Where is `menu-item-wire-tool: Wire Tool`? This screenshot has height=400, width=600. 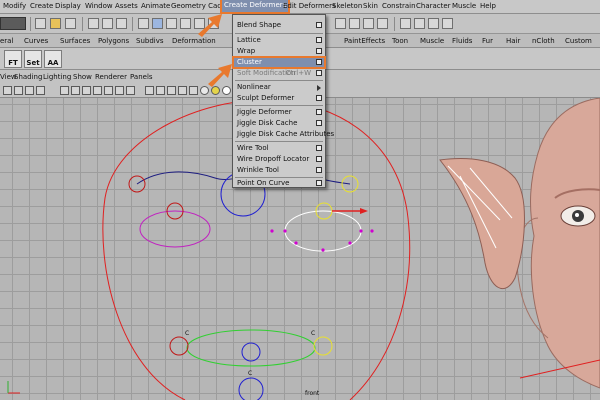 menu-item-wire-tool: Wire Tool is located at coordinates (279, 148).